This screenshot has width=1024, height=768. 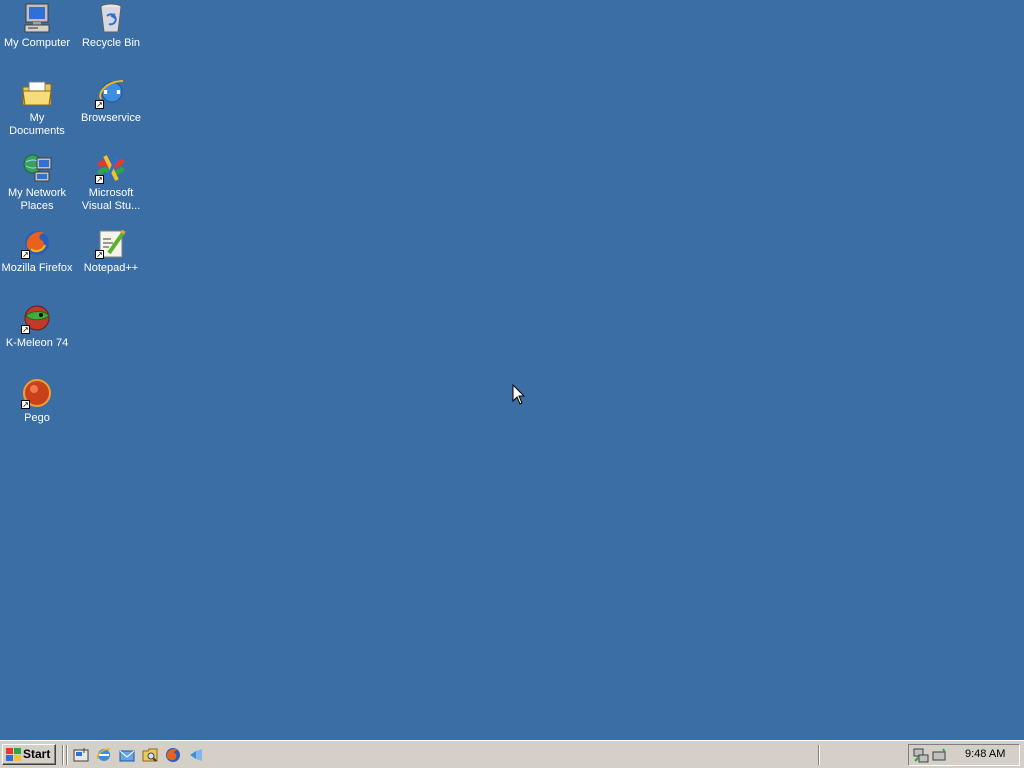 I want to click on k-meleon-icon: ↗, so click(x=37, y=318).